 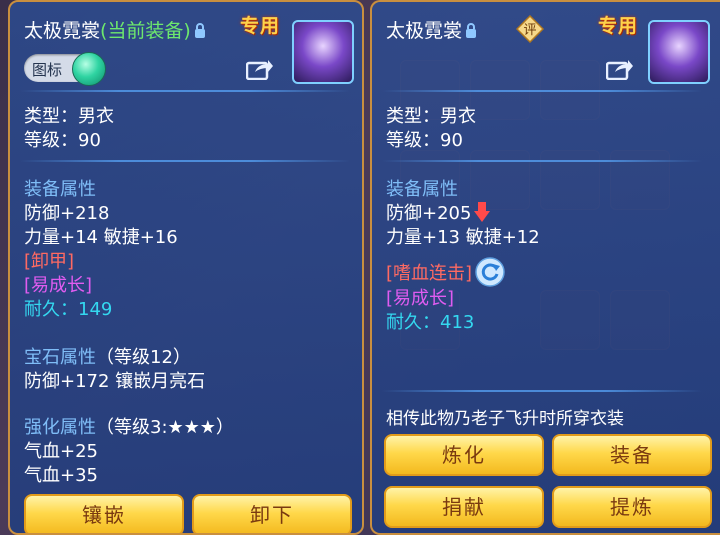 I want to click on down-arrow-icon, so click(x=482, y=212).